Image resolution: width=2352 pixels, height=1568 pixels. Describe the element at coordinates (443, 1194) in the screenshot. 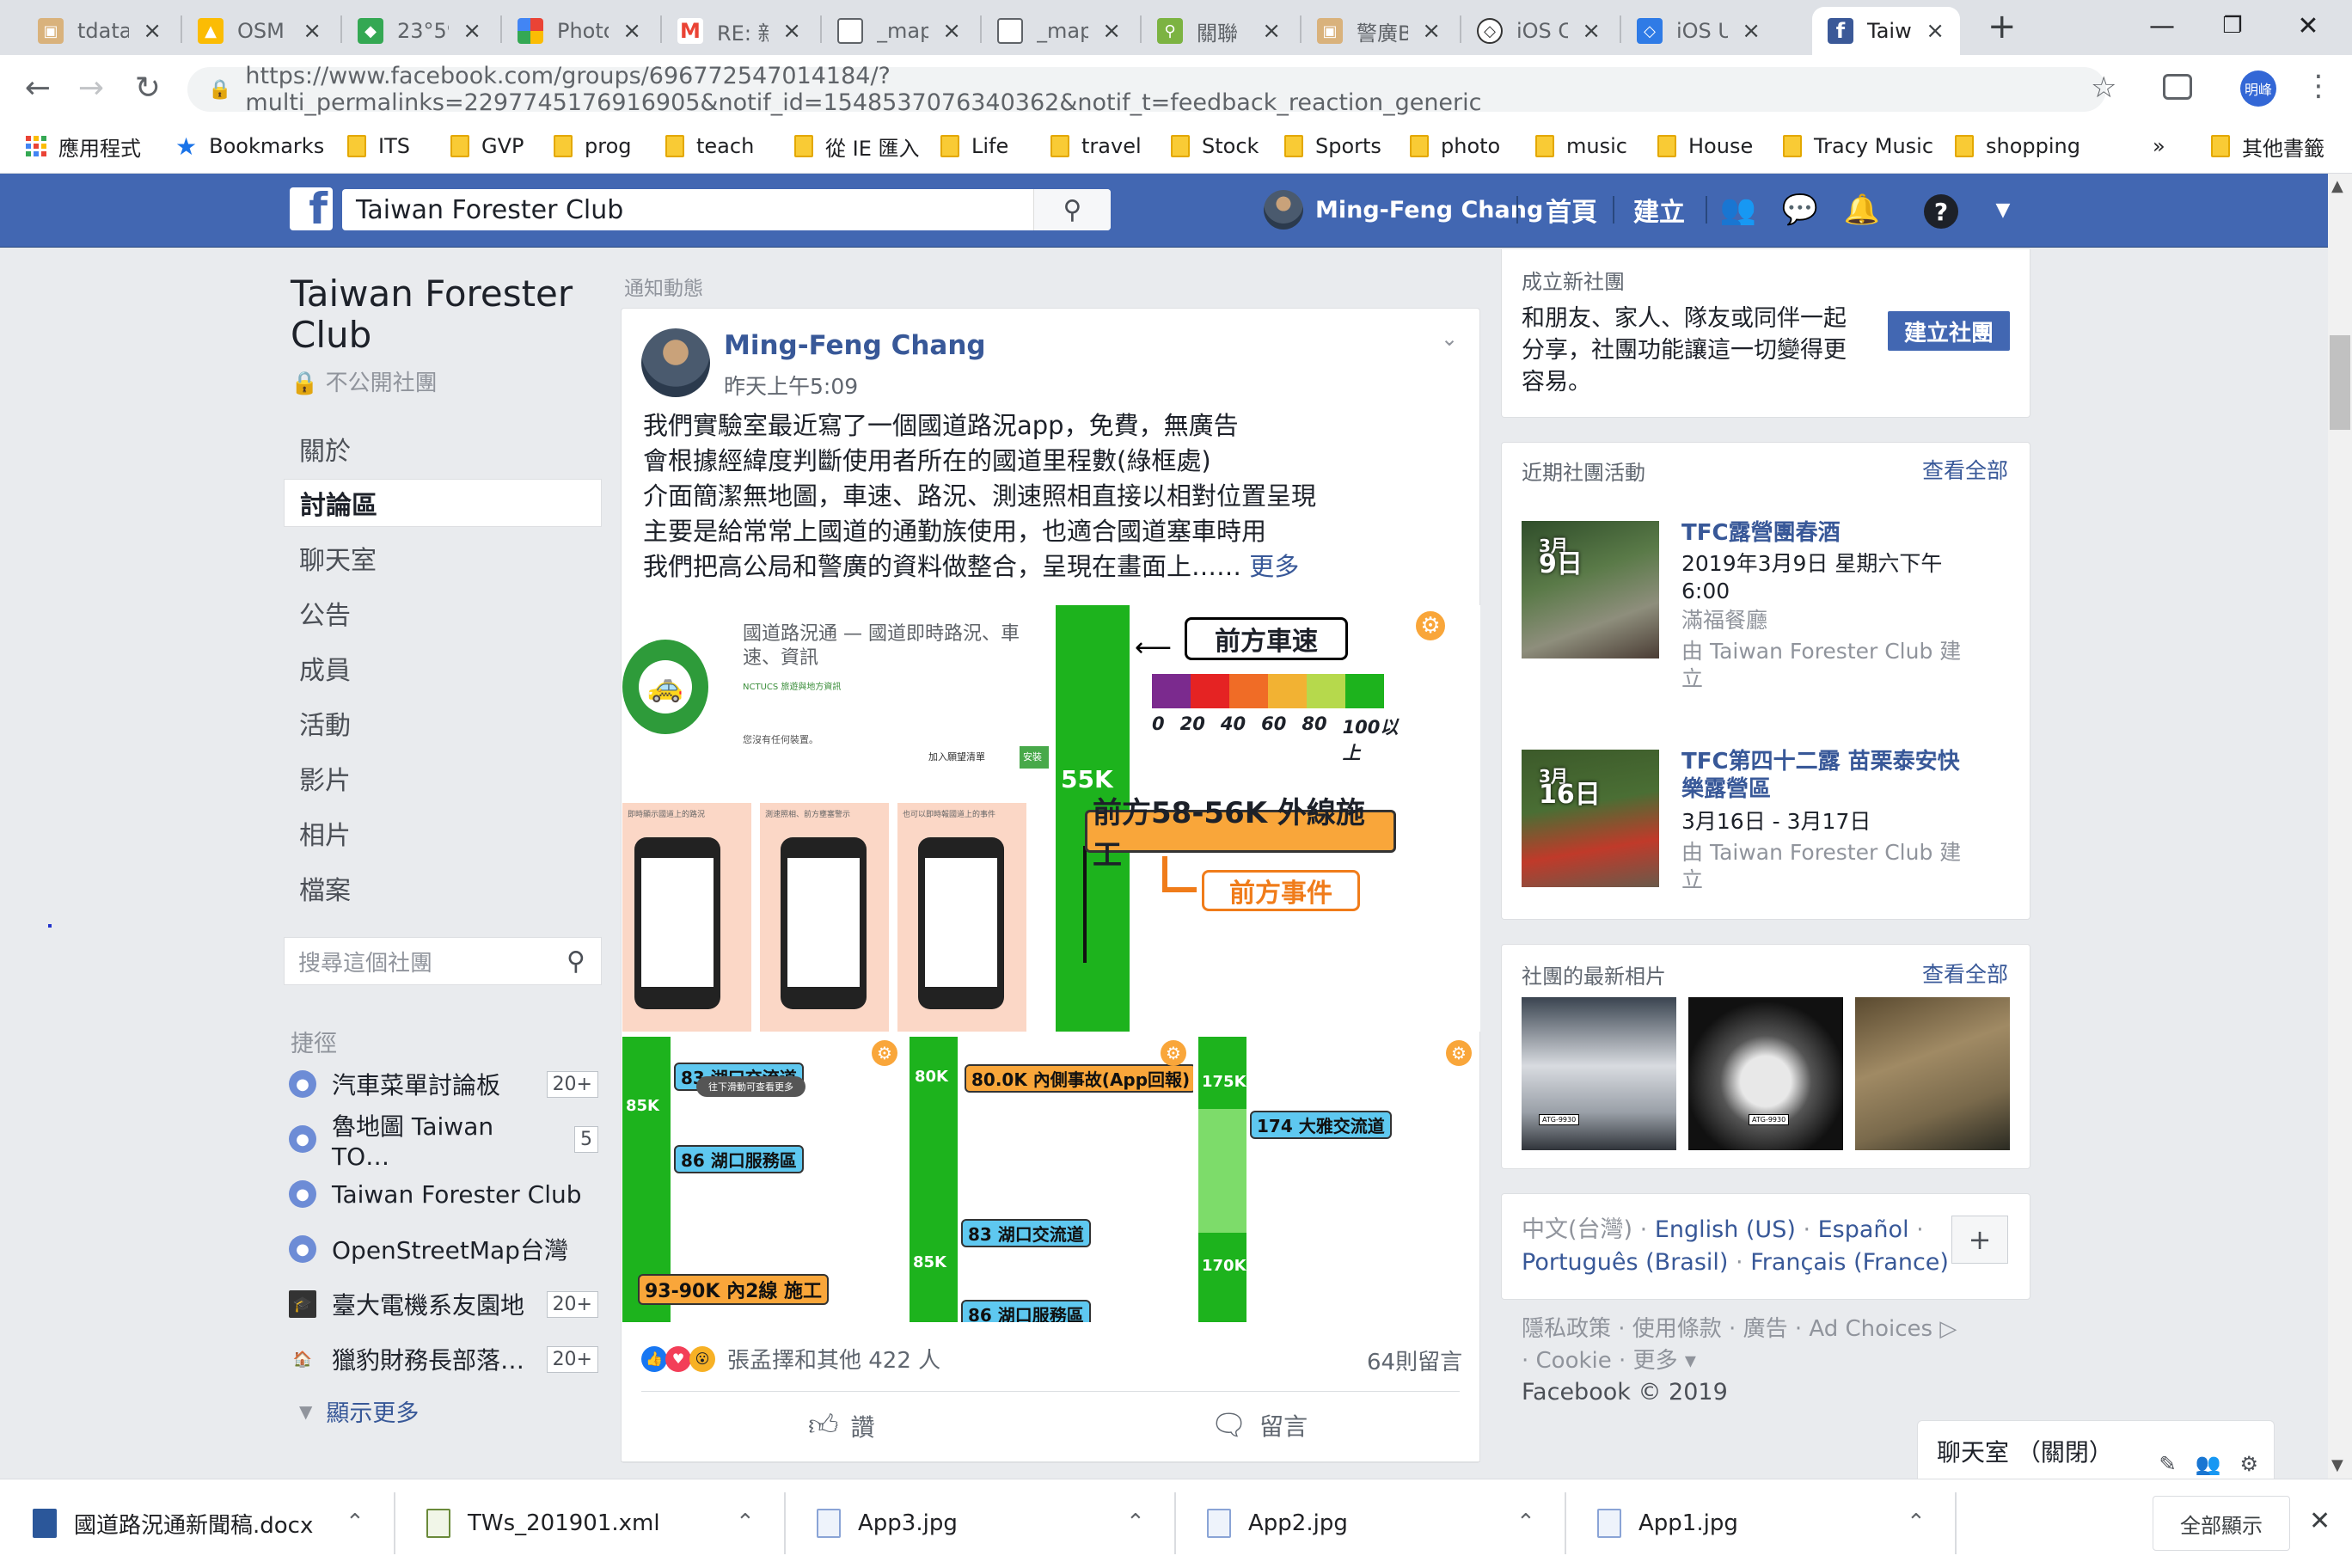

I see `shortcut-item: ● Taiwan Forester Club` at that location.